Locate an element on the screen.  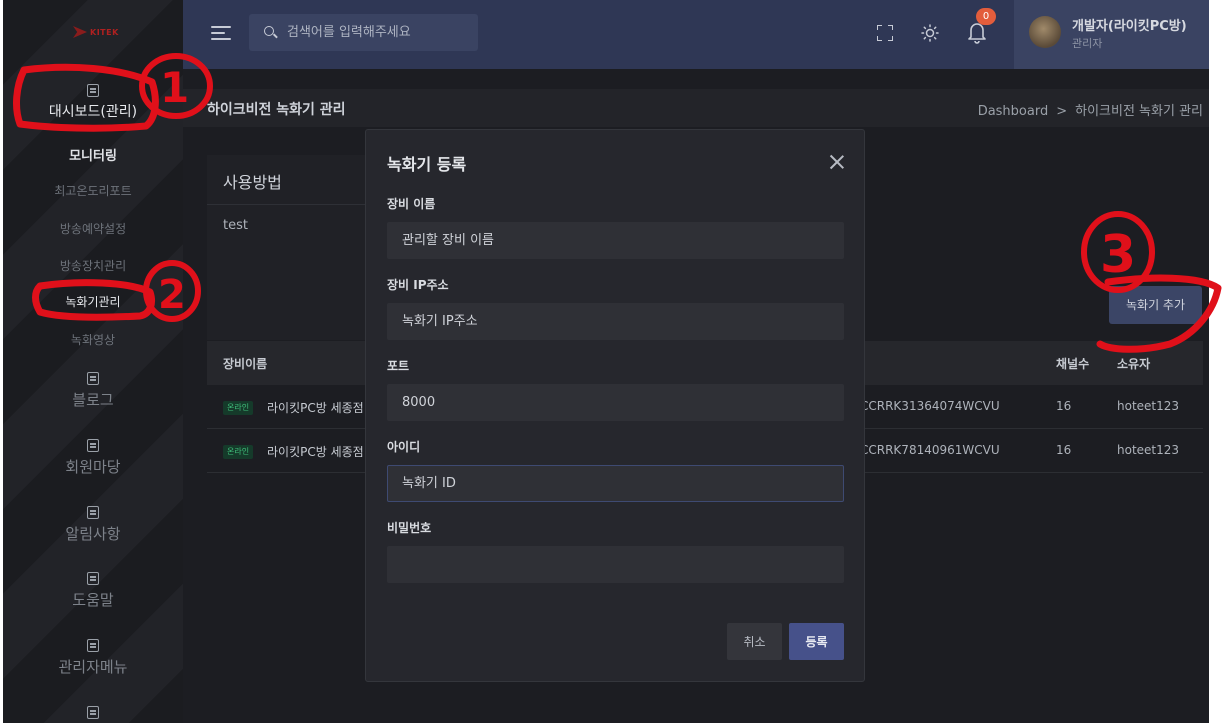
close-icon is located at coordinates (837, 162).